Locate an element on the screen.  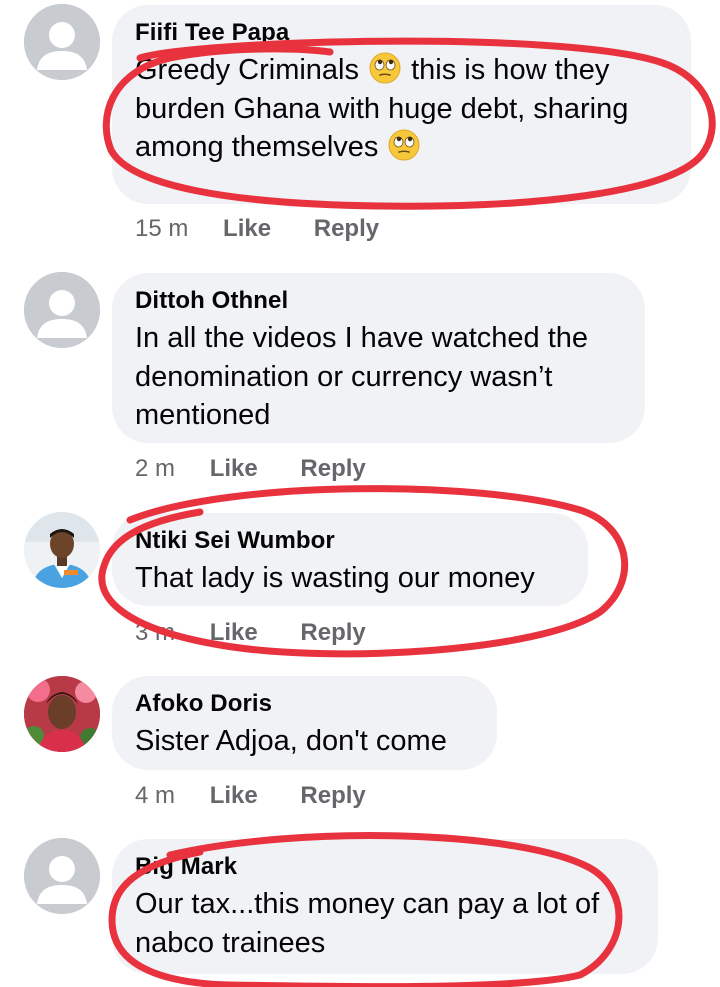
comment-actions: 4 m Like Reply is located at coordinates (250, 796).